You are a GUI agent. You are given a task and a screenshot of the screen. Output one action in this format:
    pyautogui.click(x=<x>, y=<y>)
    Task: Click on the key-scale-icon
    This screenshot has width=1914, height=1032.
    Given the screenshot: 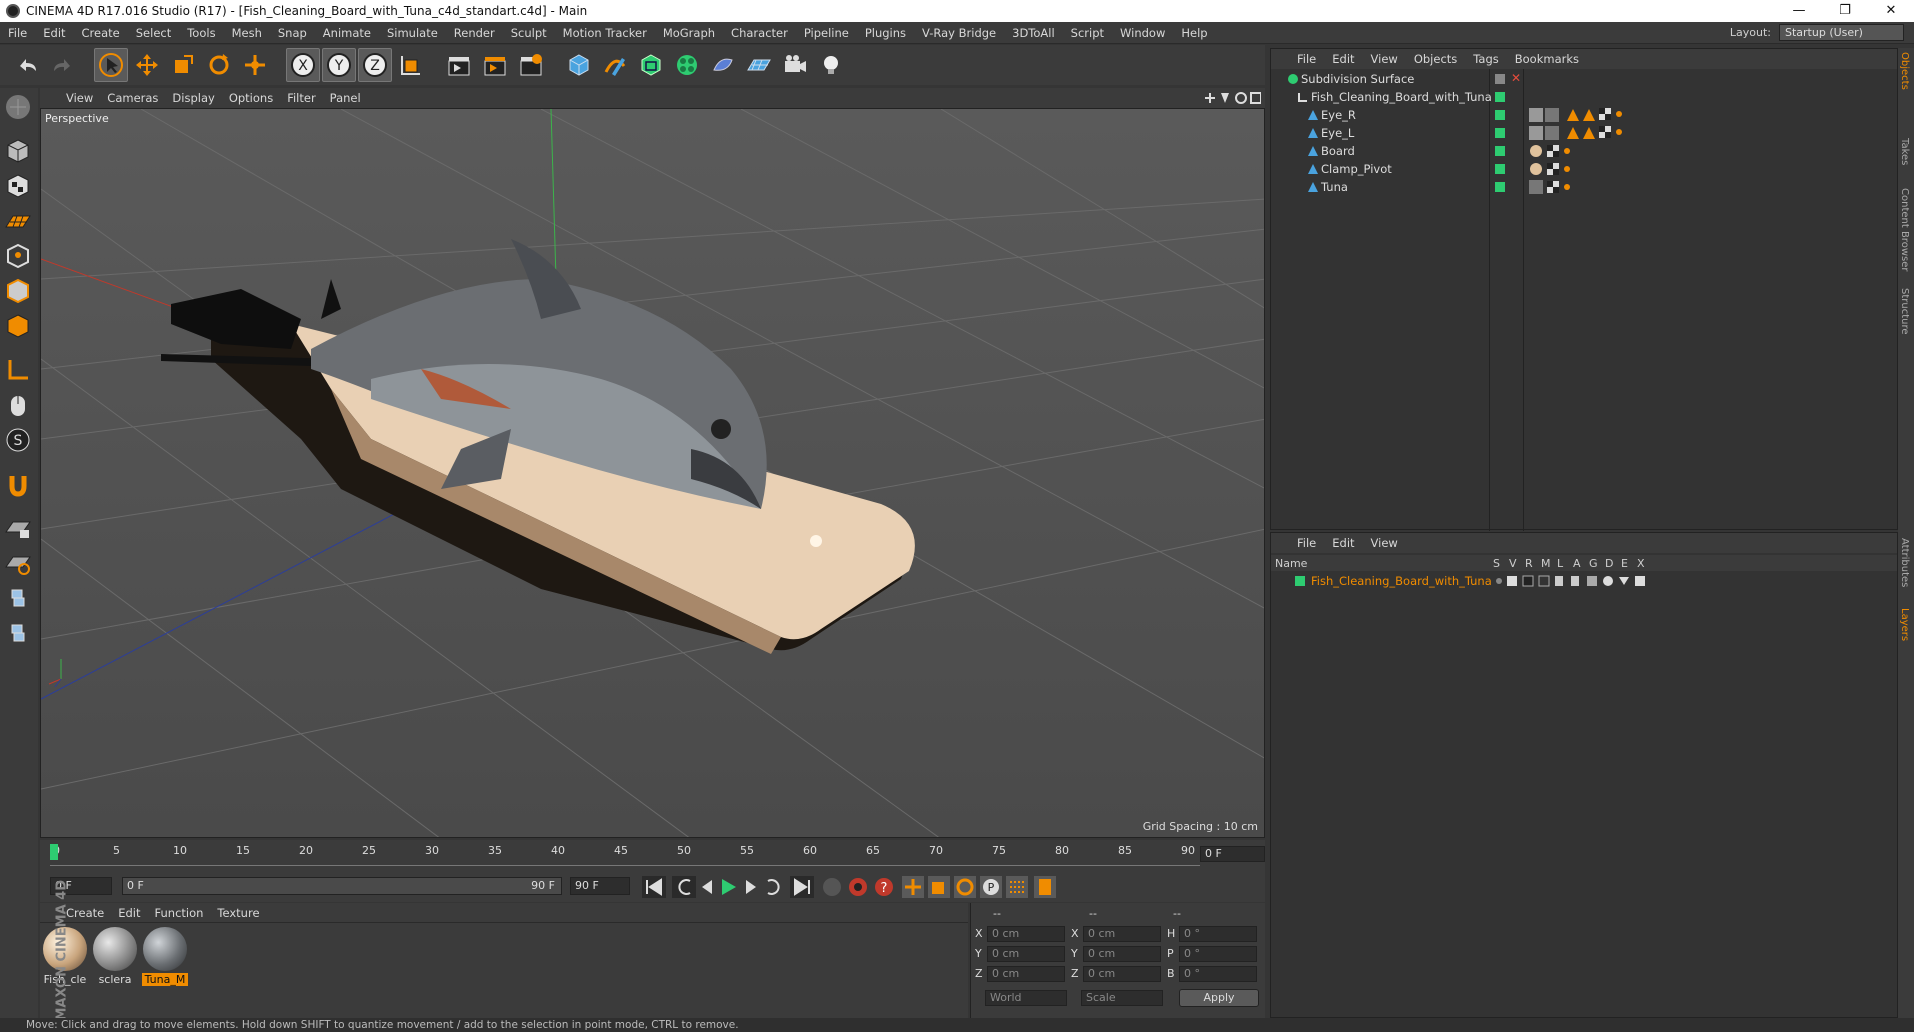 What is the action you would take?
    pyautogui.click(x=939, y=887)
    